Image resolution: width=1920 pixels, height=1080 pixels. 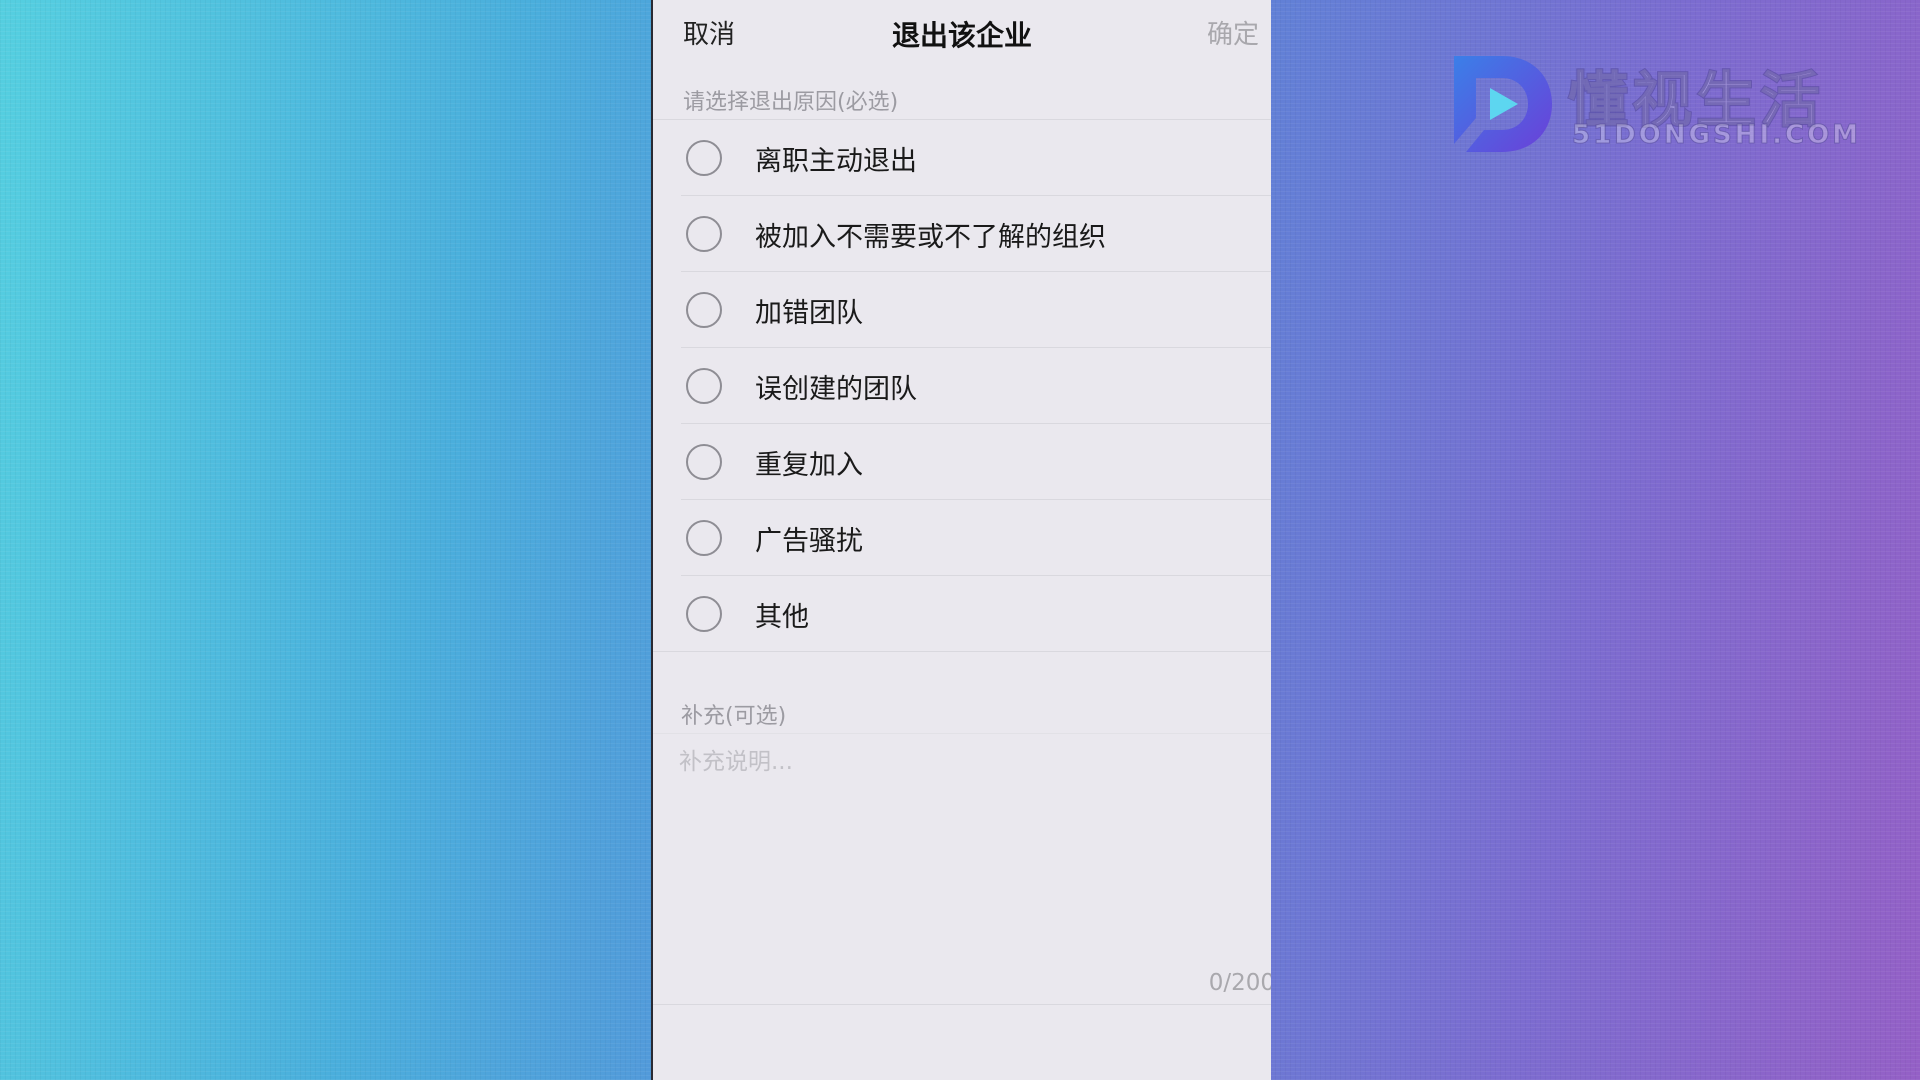 What do you see at coordinates (1716, 135) in the screenshot?
I see `watermark-subtitle: 51DONGSHI.COM` at bounding box center [1716, 135].